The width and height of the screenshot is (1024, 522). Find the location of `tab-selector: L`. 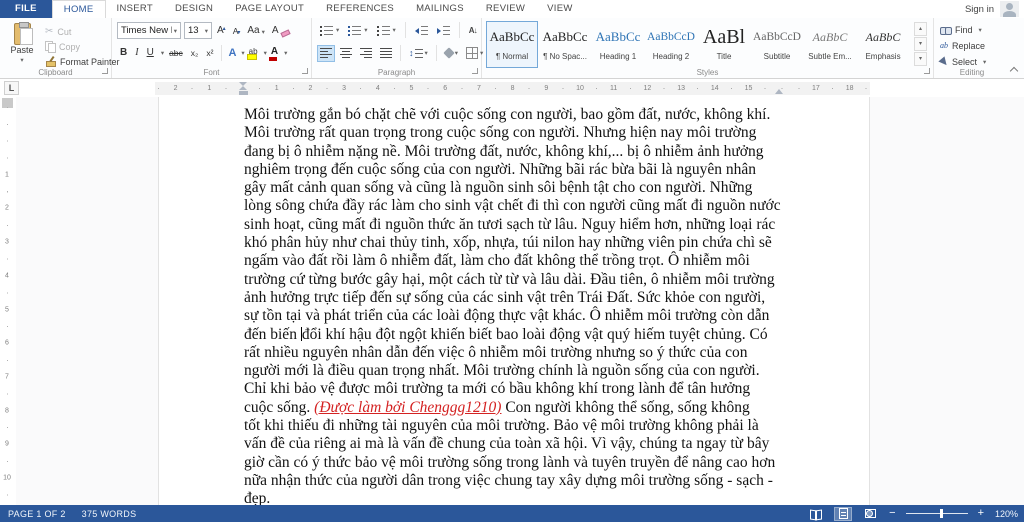

tab-selector: L is located at coordinates (11, 88).